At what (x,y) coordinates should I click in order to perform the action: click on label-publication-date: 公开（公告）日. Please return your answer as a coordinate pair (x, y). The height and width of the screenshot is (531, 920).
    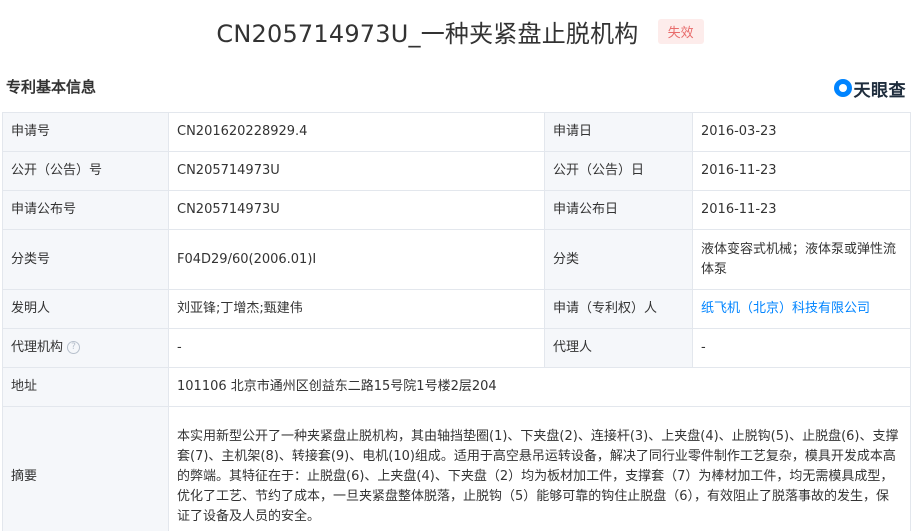
    Looking at the image, I should click on (618, 171).